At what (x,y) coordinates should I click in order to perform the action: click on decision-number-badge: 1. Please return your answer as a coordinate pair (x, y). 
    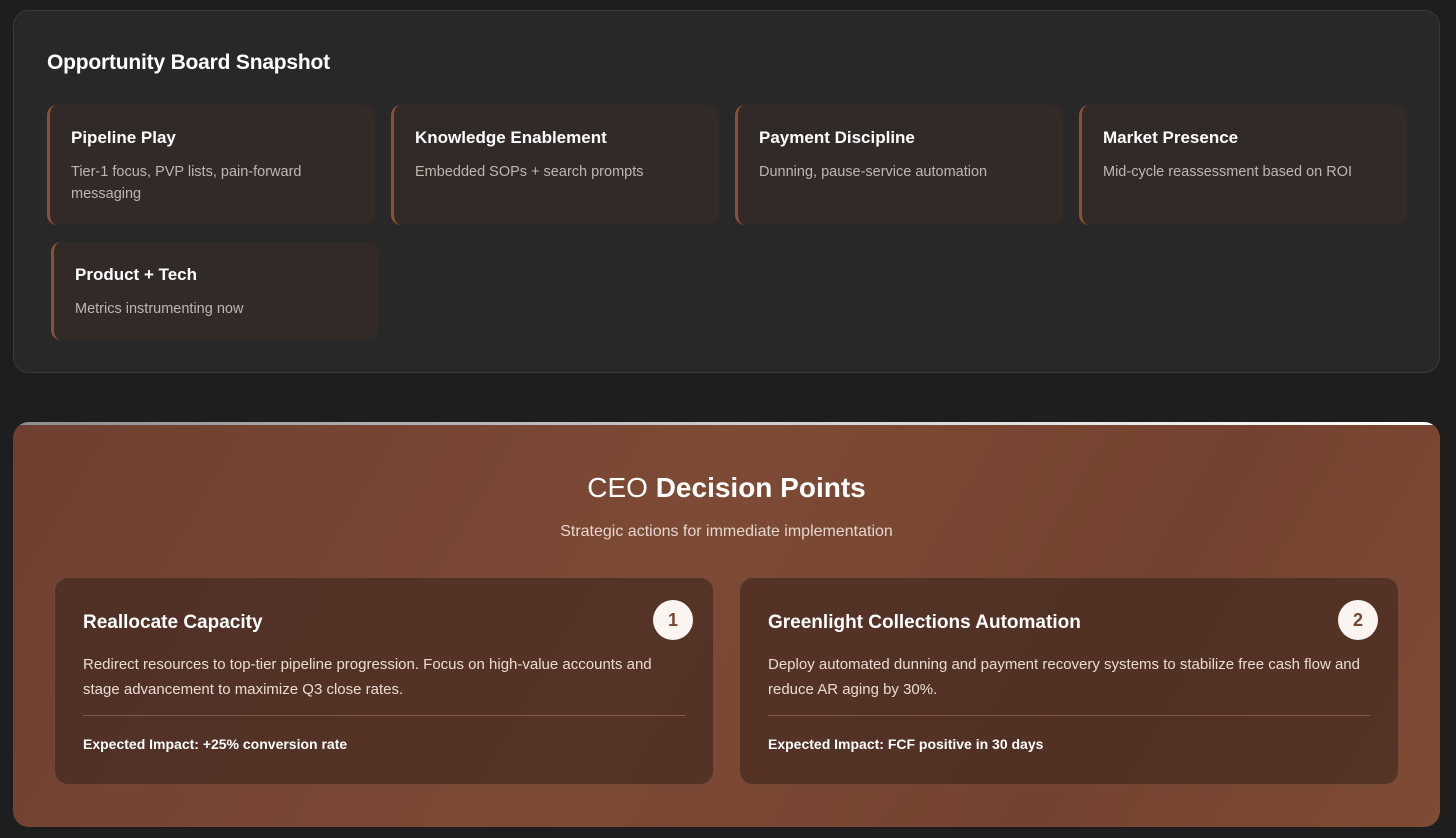
    Looking at the image, I should click on (673, 620).